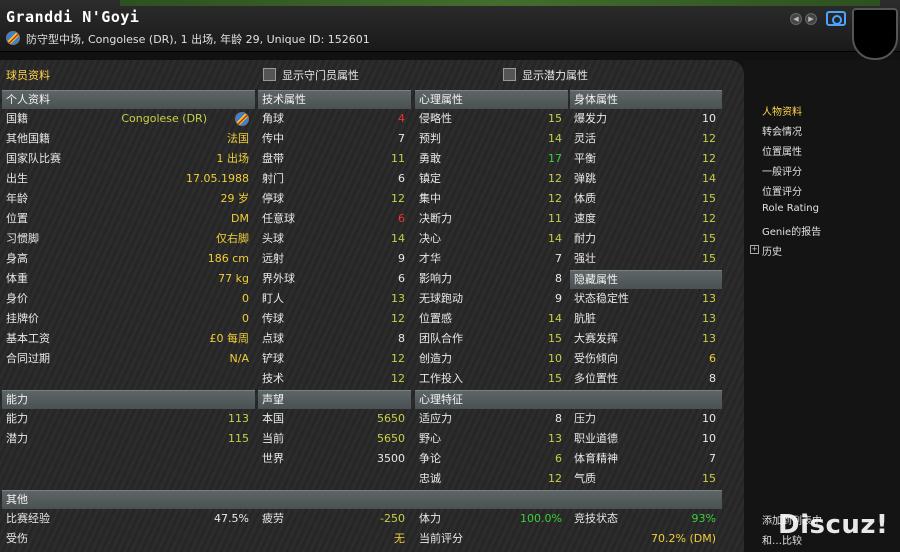 Image resolution: width=900 pixels, height=552 pixels. What do you see at coordinates (646, 239) in the screenshot?
I see `physical-row: 耐力 15` at bounding box center [646, 239].